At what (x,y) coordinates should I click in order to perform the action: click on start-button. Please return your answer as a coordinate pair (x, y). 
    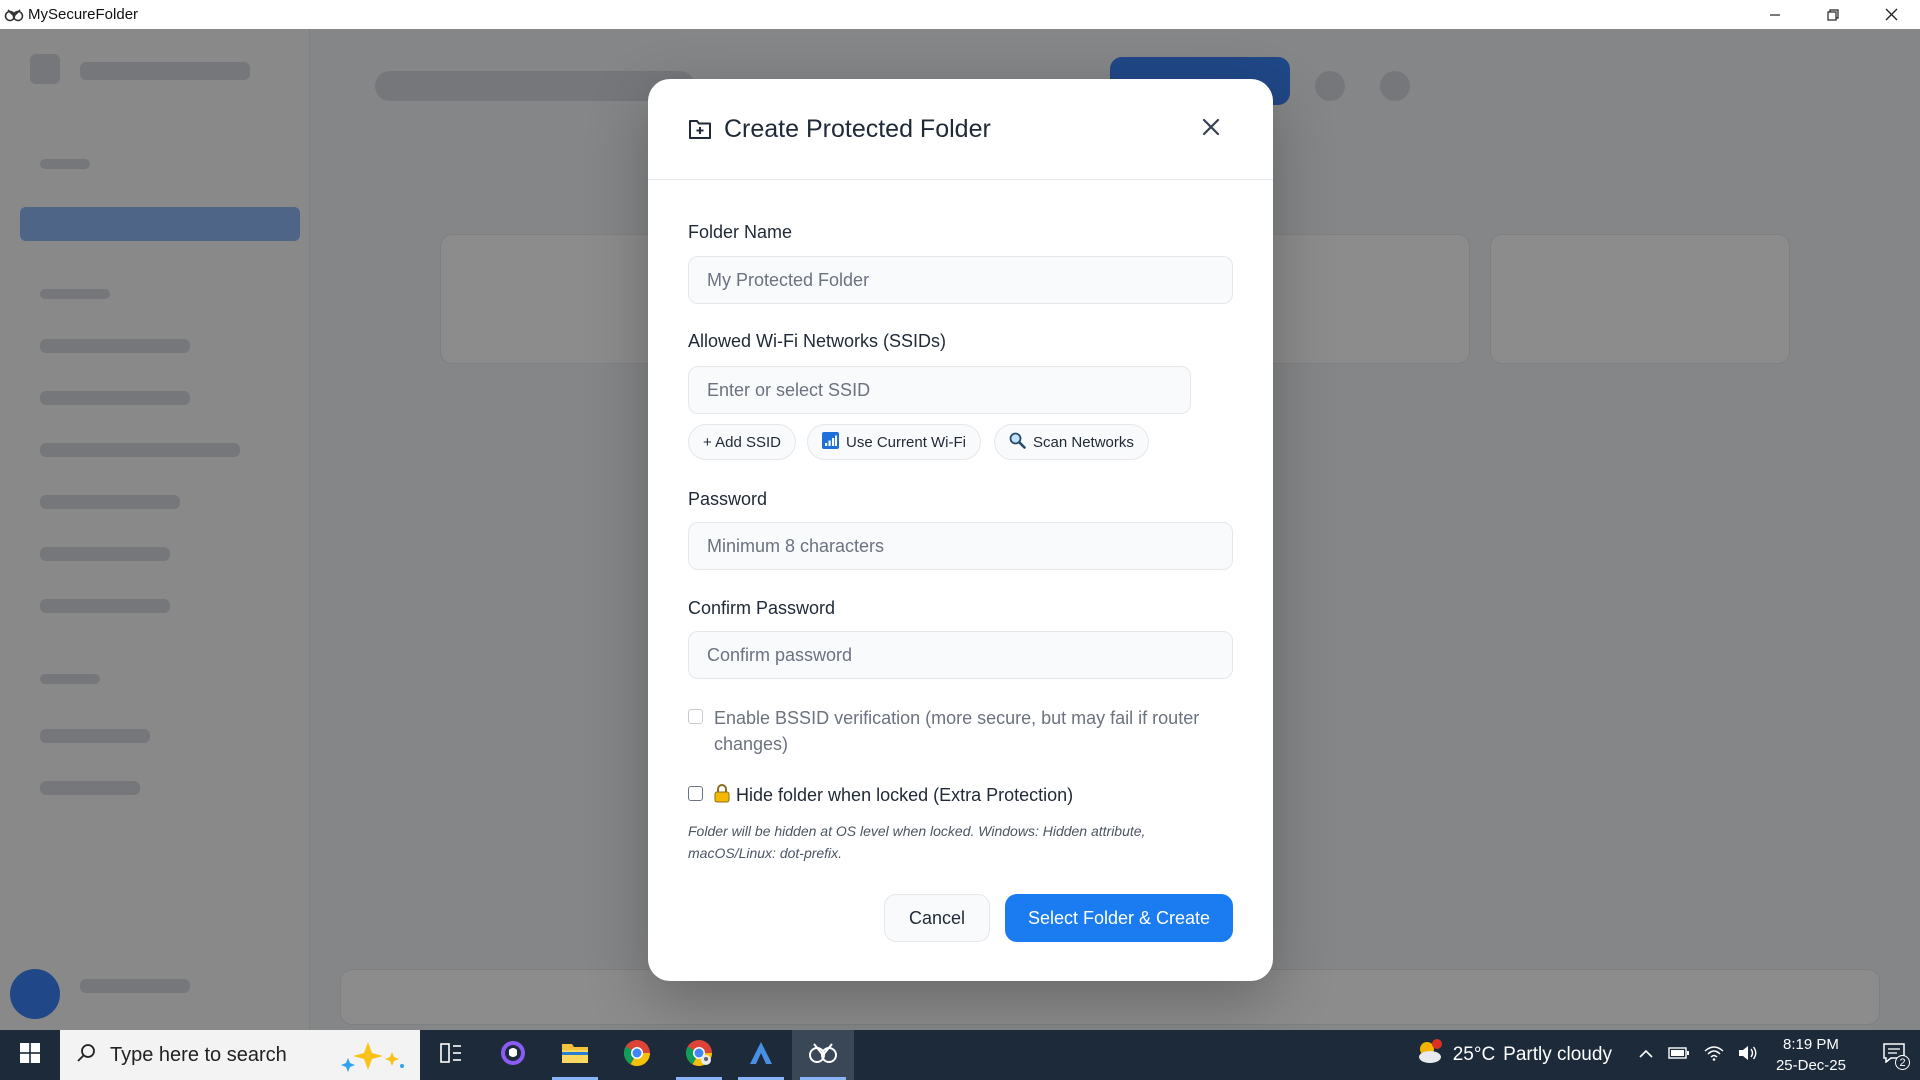
    Looking at the image, I should click on (30, 1055).